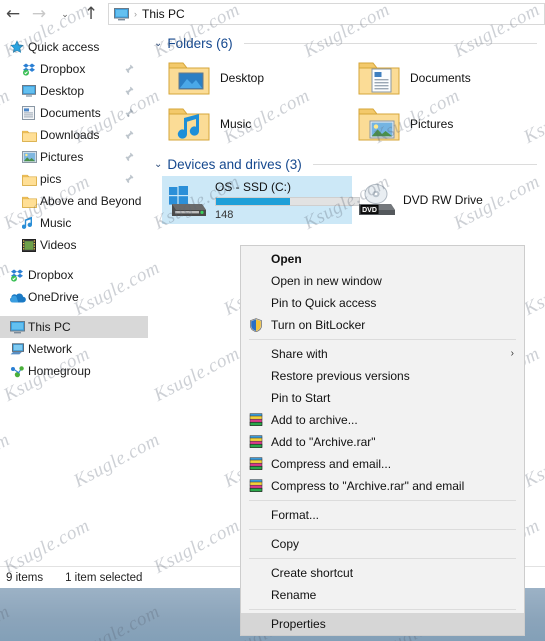  What do you see at coordinates (257, 124) in the screenshot?
I see `folder-tile: Music` at bounding box center [257, 124].